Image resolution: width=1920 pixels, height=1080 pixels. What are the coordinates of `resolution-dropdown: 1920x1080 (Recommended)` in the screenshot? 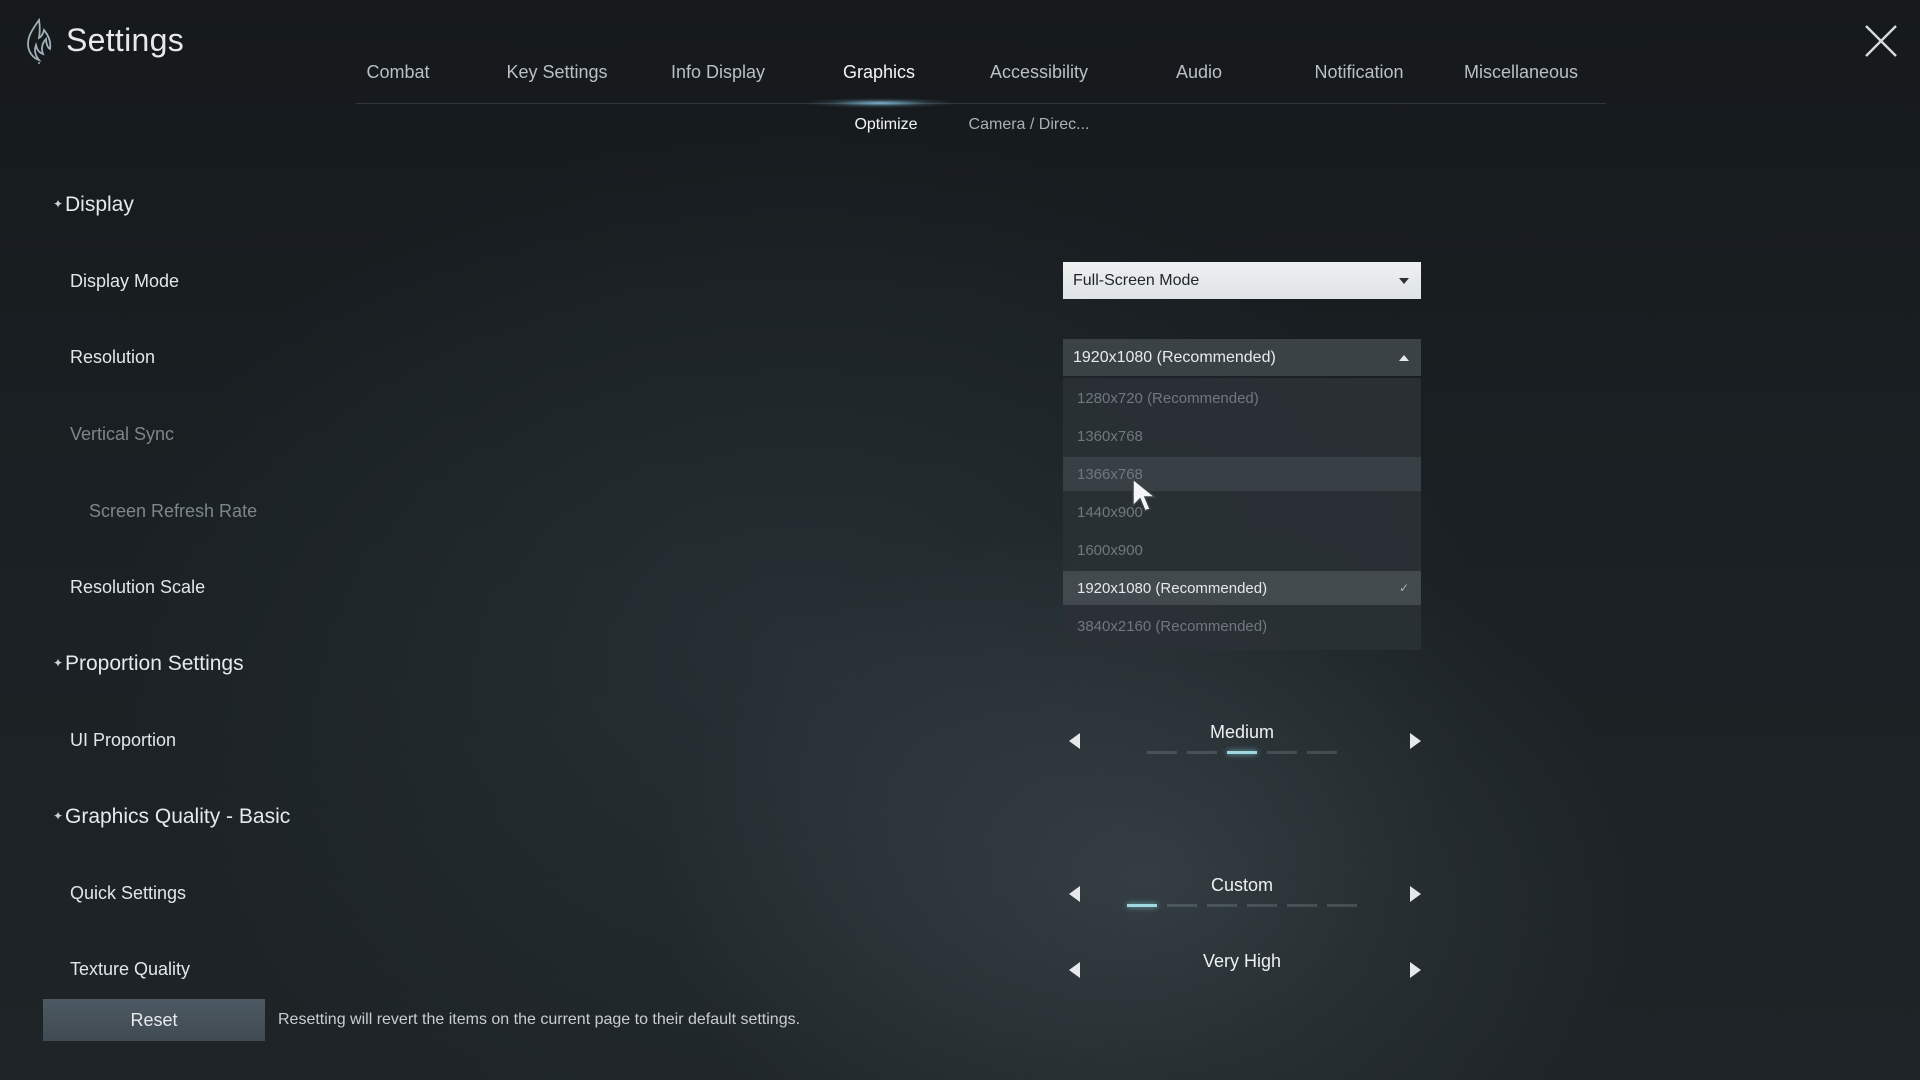 It's located at (1242, 357).